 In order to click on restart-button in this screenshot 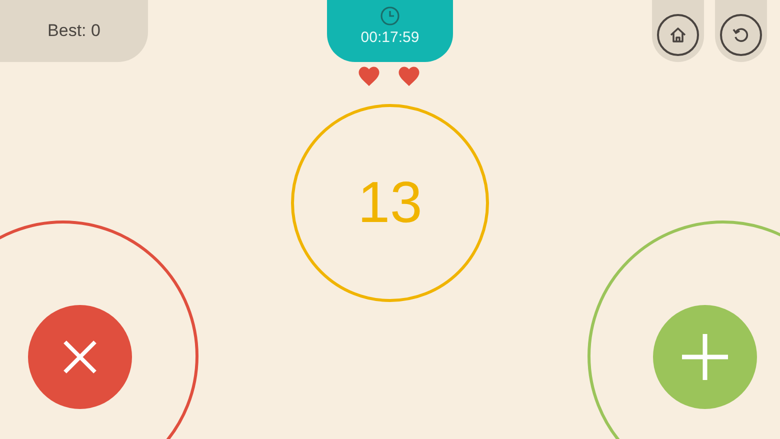, I will do `click(741, 35)`.